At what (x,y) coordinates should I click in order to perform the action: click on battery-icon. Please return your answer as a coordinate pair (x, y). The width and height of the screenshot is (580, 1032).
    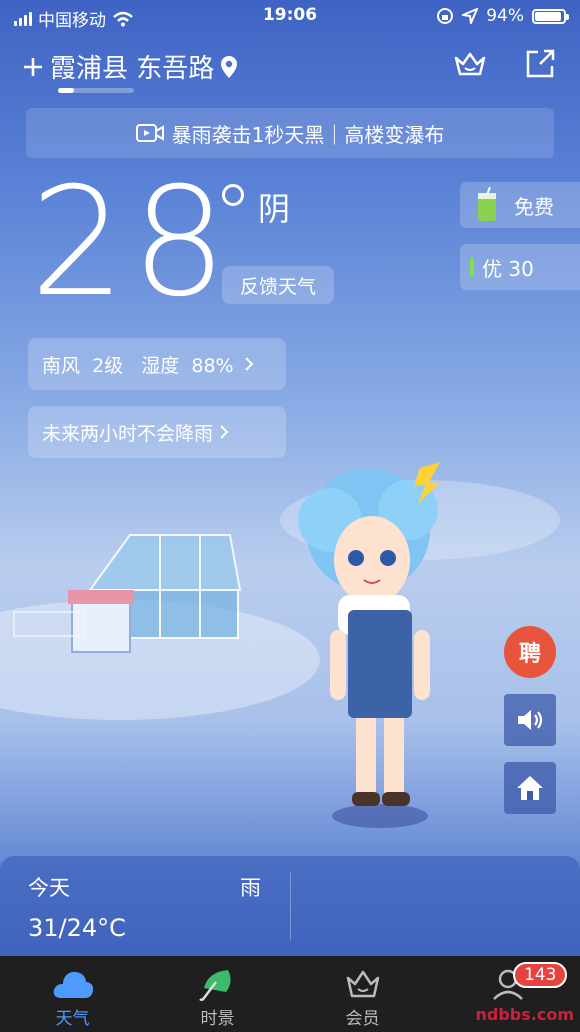
    Looking at the image, I should click on (550, 16).